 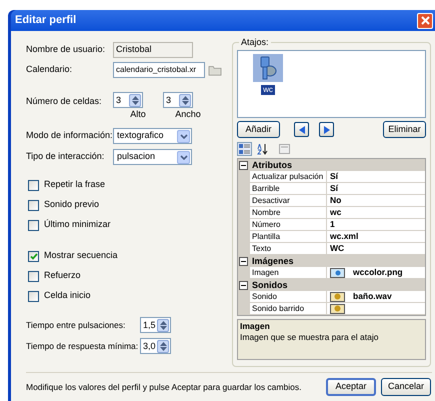 I want to click on calendar-field: calendario_cristobal.xr, so click(x=159, y=70).